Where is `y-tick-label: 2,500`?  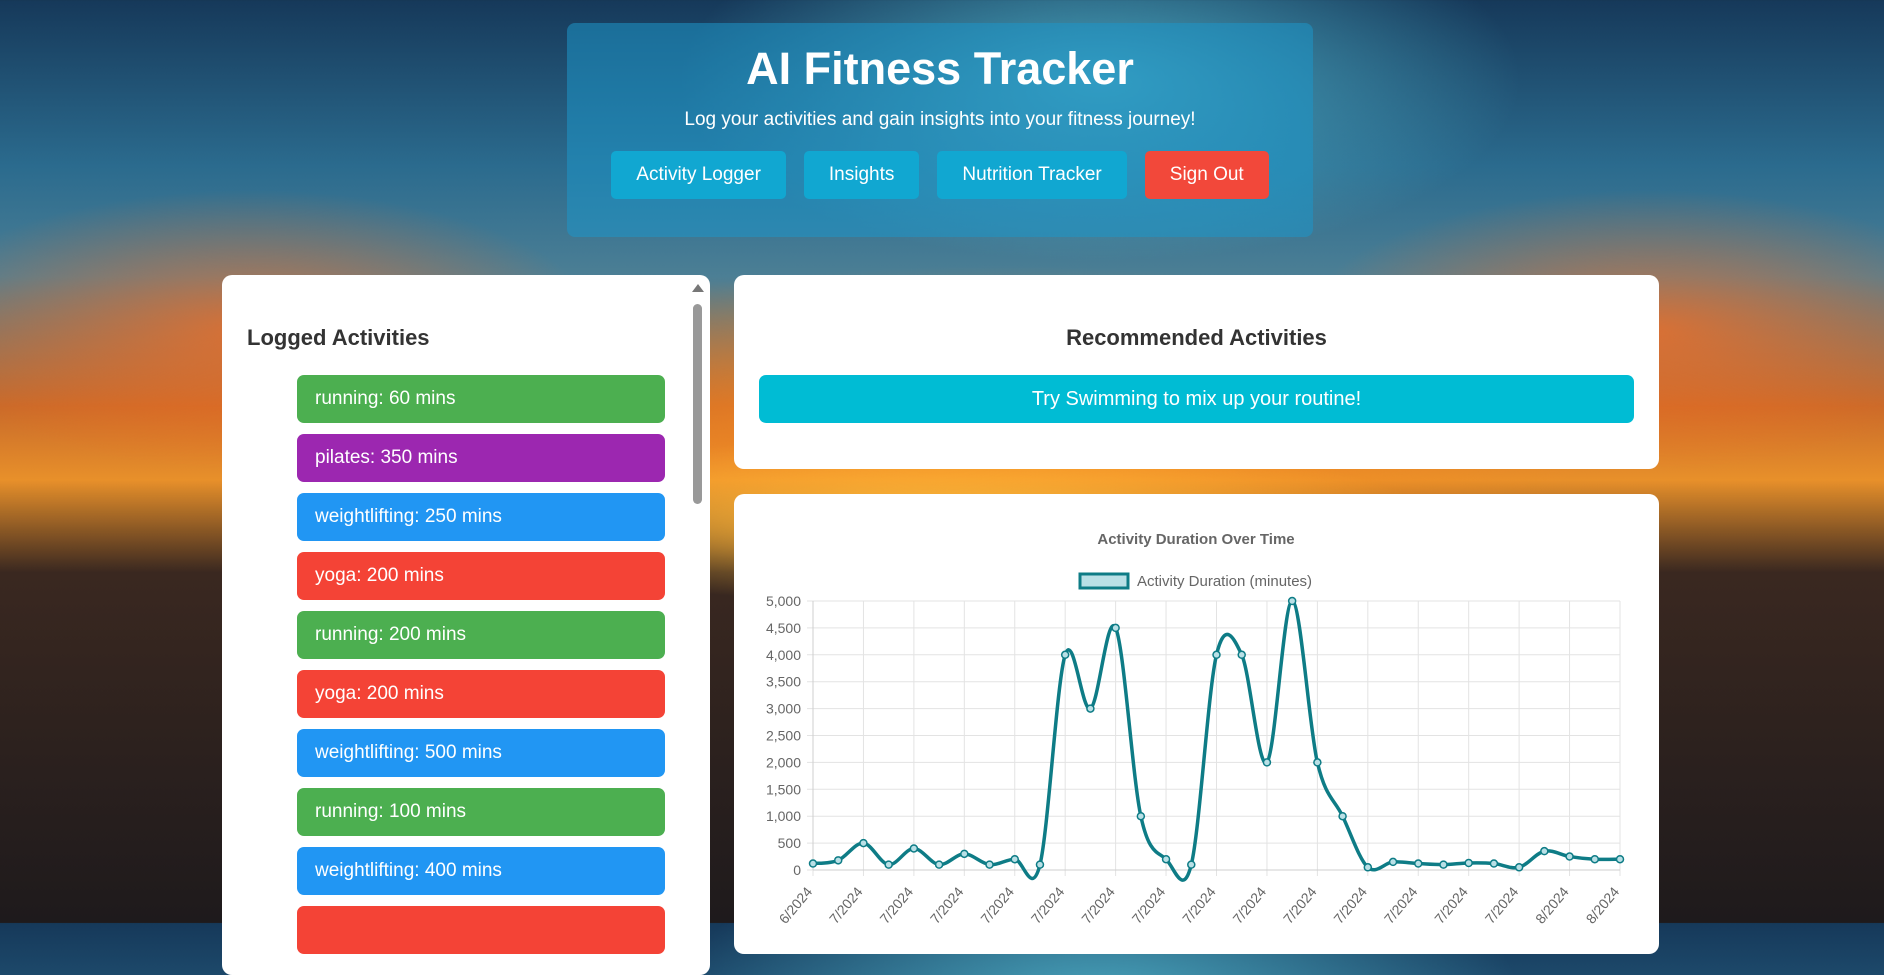
y-tick-label: 2,500 is located at coordinates (783, 736).